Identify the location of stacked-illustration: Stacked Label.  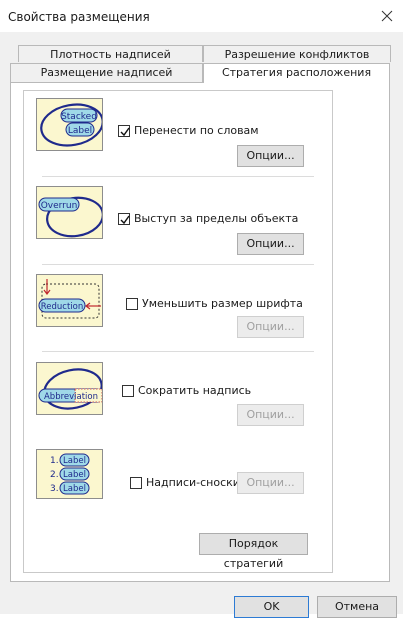
(69, 124).